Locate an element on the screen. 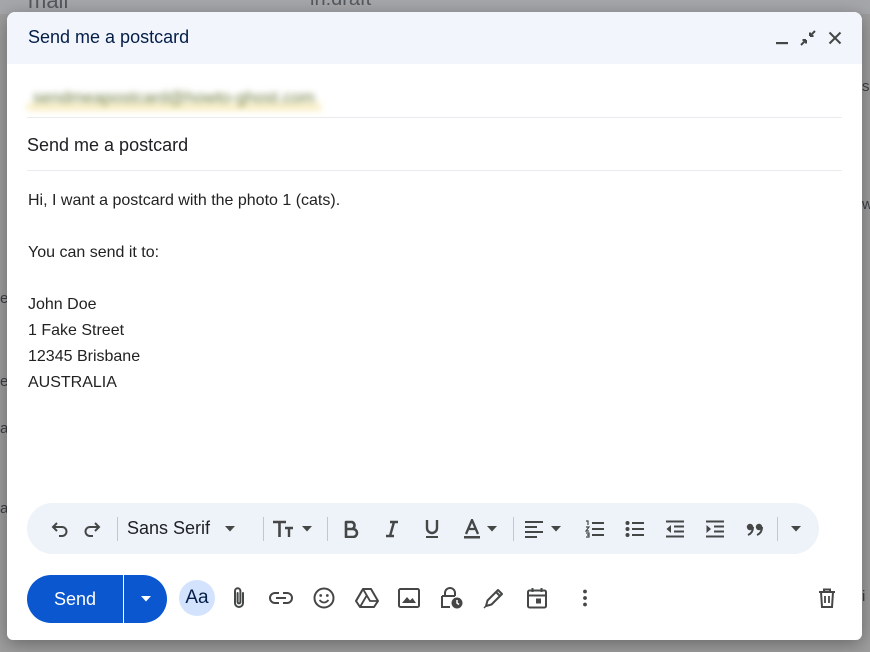  bold-button is located at coordinates (351, 528).